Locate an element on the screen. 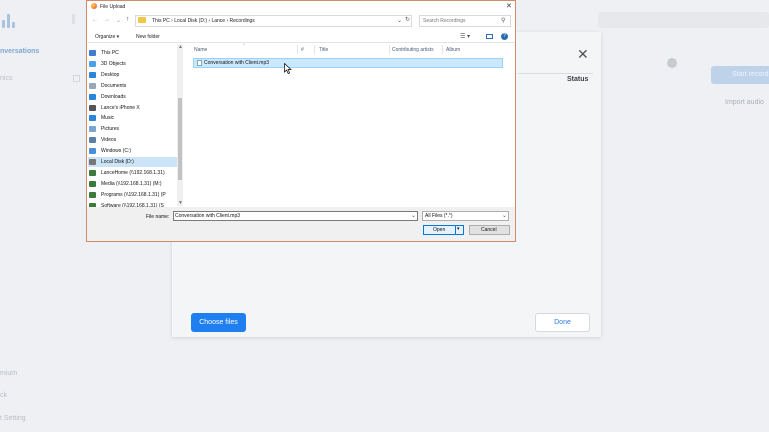  tree-item: Downloads is located at coordinates (107, 97).